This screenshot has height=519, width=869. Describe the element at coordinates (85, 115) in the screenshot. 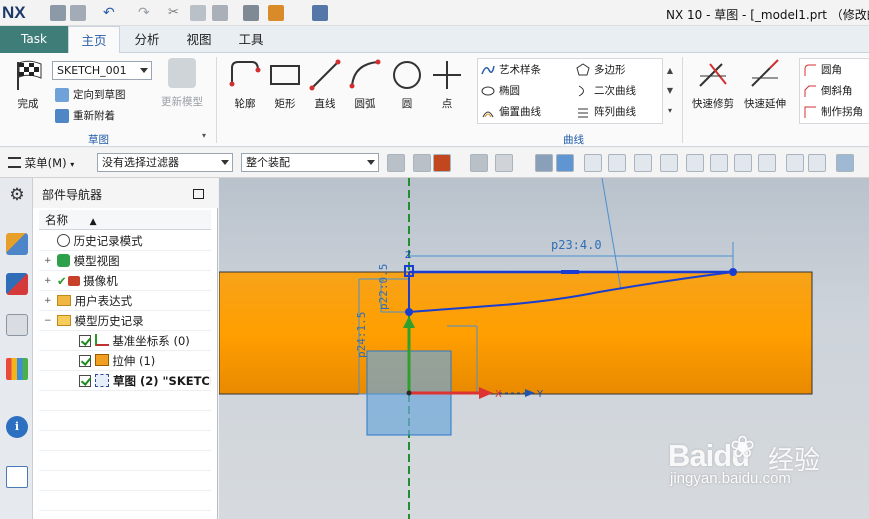

I see `reattach-button: 重新附着` at that location.